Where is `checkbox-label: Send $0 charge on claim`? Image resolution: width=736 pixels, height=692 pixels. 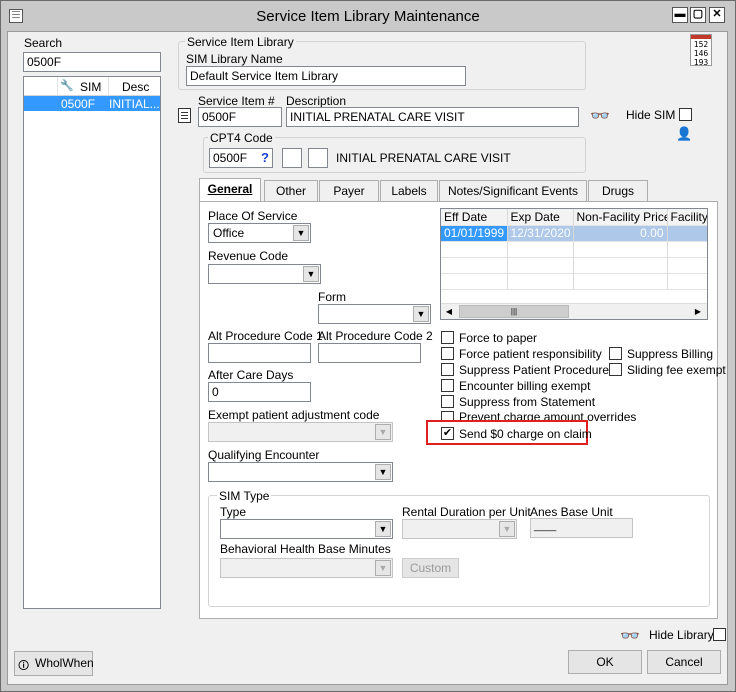 checkbox-label: Send $0 charge on claim is located at coordinates (525, 434).